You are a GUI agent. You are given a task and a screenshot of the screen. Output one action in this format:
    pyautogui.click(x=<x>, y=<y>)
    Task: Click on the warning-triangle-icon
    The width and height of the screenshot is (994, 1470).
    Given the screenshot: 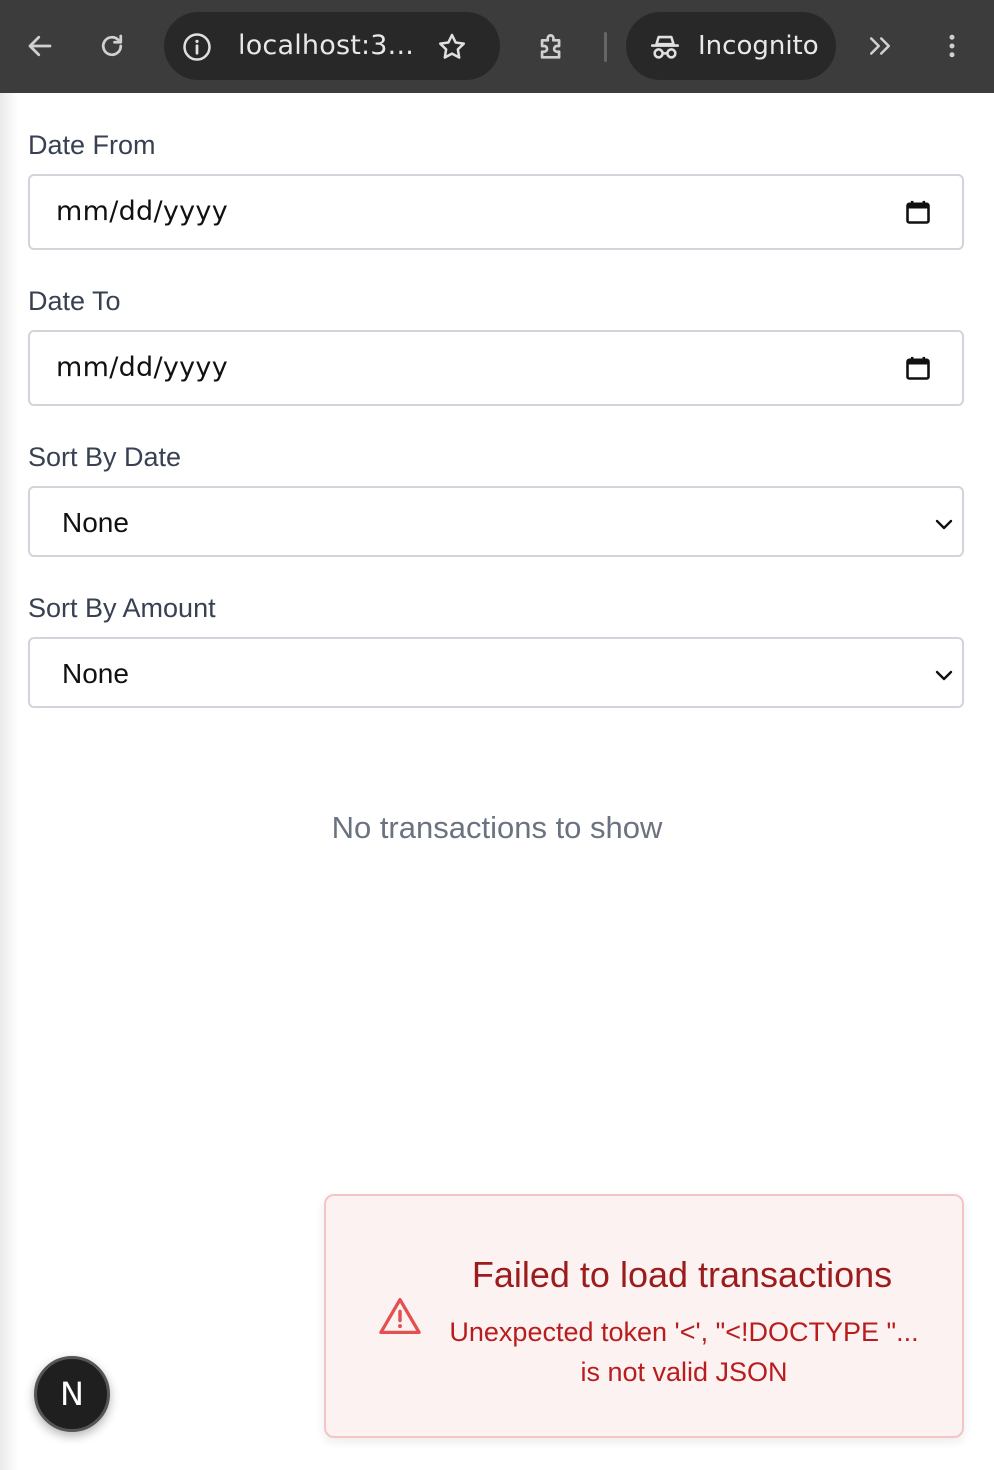 What is the action you would take?
    pyautogui.click(x=400, y=1316)
    